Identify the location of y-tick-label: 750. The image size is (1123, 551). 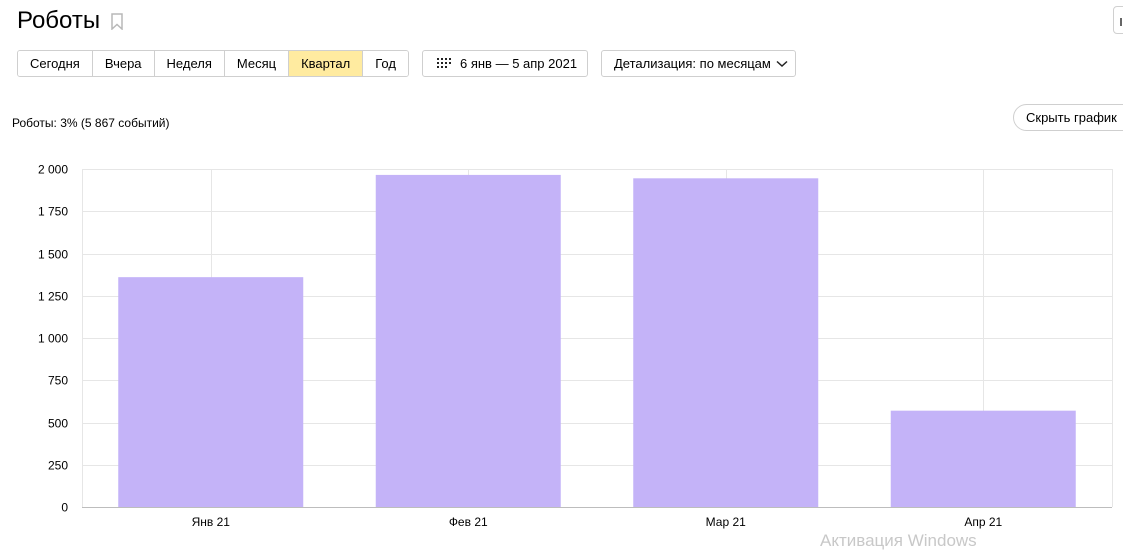
(58, 381).